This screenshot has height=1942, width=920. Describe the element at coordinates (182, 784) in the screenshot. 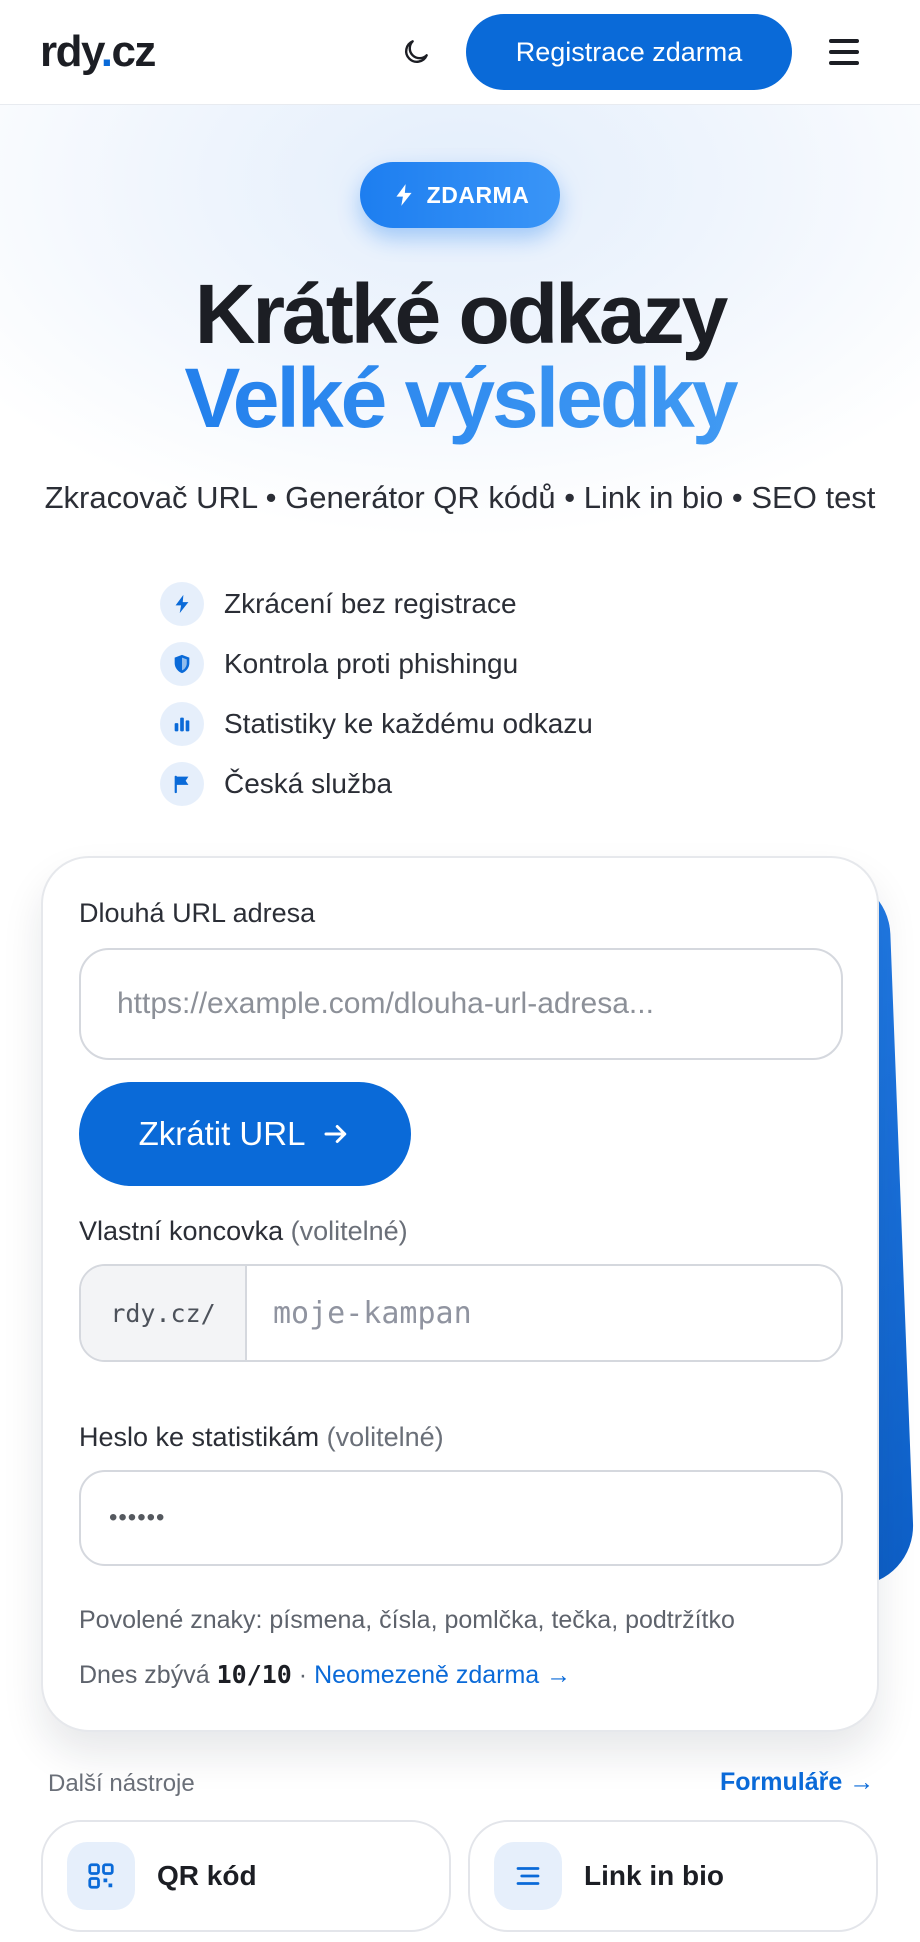

I see `flag-icon` at that location.